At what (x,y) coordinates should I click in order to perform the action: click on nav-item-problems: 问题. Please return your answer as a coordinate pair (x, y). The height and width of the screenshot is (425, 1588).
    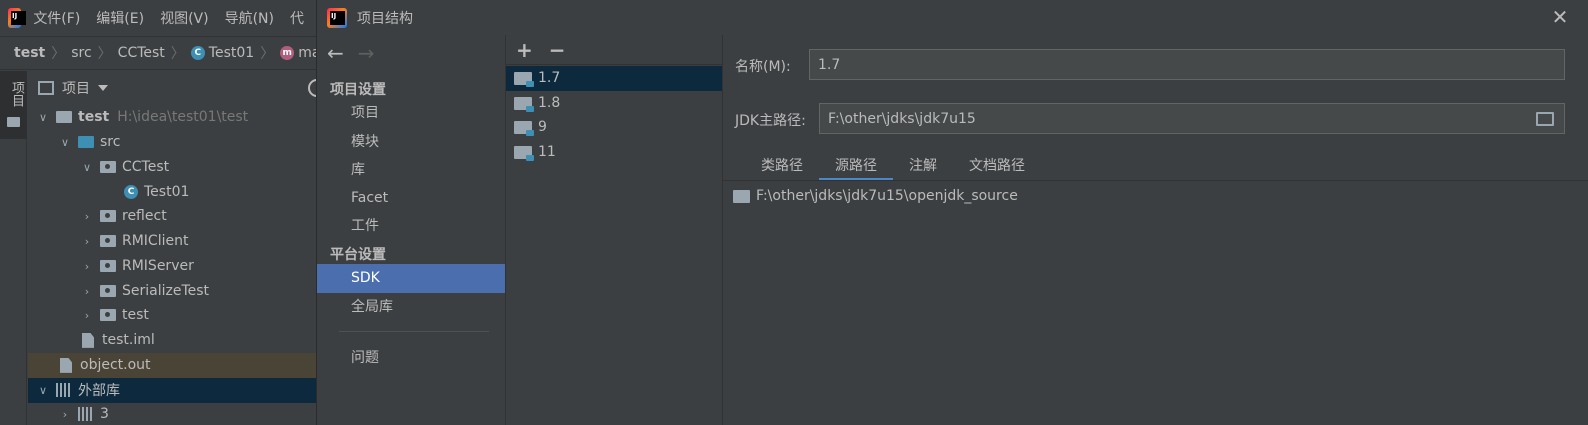
    Looking at the image, I should click on (411, 358).